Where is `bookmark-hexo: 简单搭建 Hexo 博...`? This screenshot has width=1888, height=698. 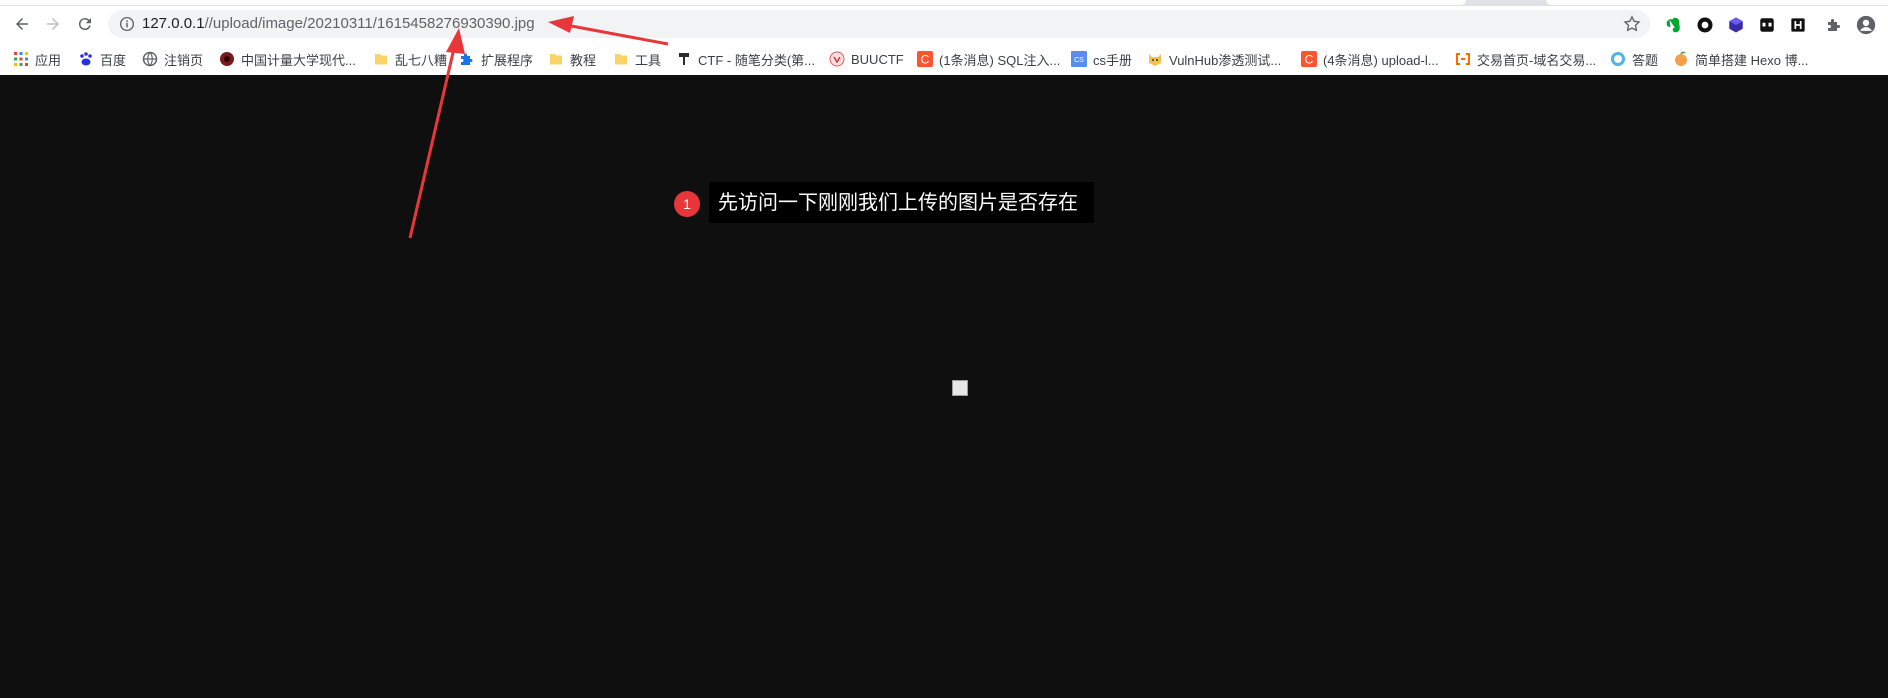 bookmark-hexo: 简单搭建 Hexo 博... is located at coordinates (1740, 59).